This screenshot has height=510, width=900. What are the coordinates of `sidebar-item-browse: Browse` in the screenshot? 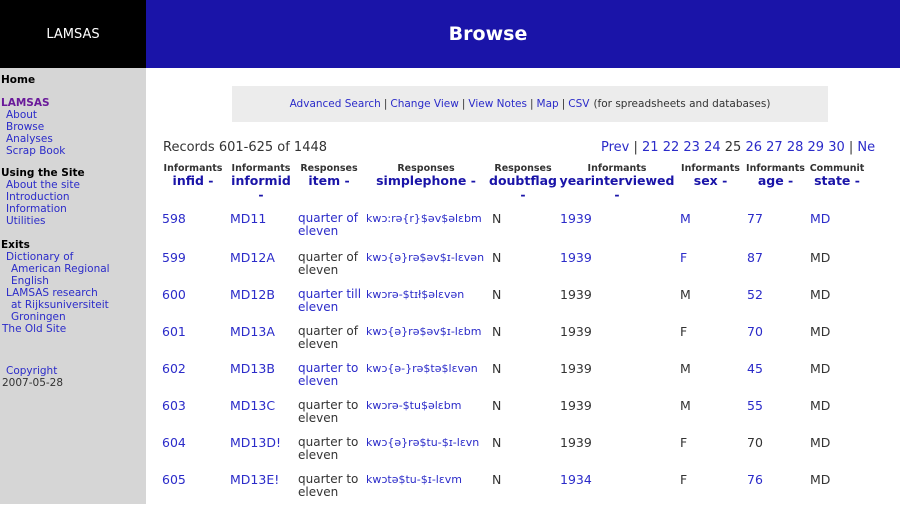 It's located at (73, 127).